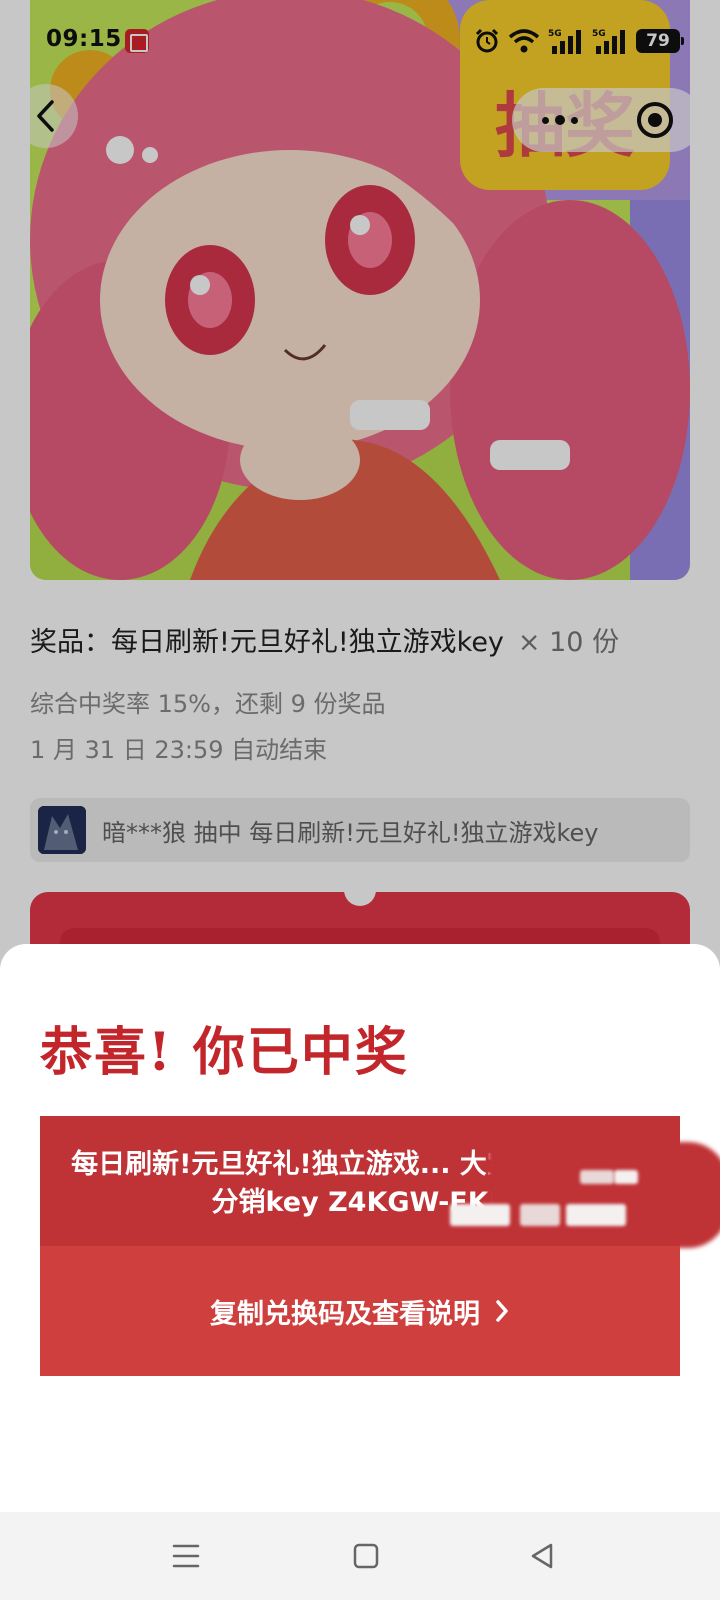  I want to click on system-back-button, so click(542, 1556).